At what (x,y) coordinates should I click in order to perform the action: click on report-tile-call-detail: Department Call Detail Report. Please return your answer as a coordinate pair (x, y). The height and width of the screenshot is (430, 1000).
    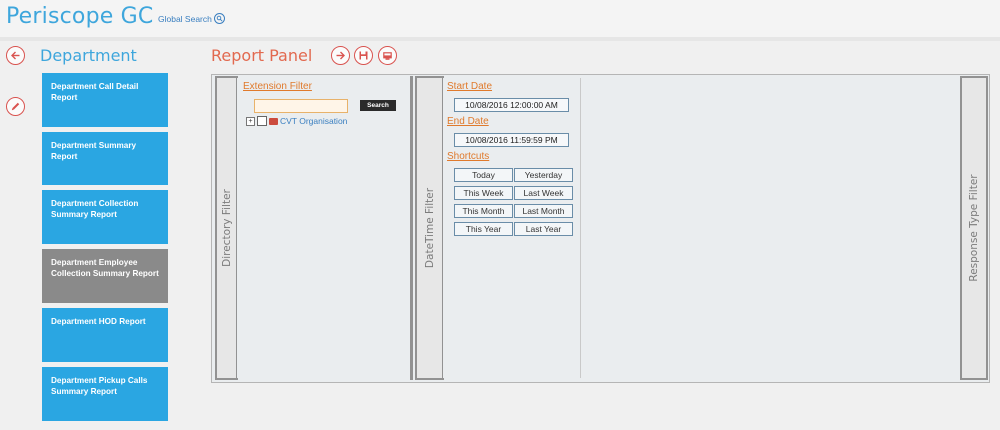
    Looking at the image, I should click on (105, 100).